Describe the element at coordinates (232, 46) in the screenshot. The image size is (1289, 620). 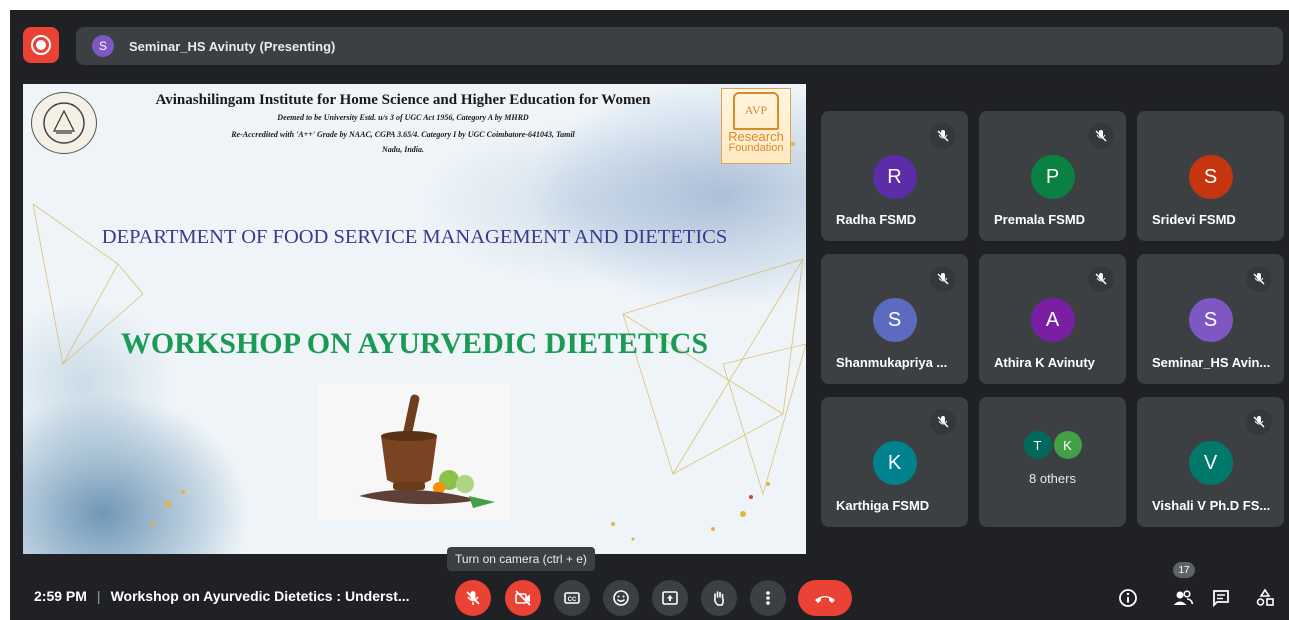
I see `presenter-label: Seminar_HS Avinuty (Presenting)` at that location.